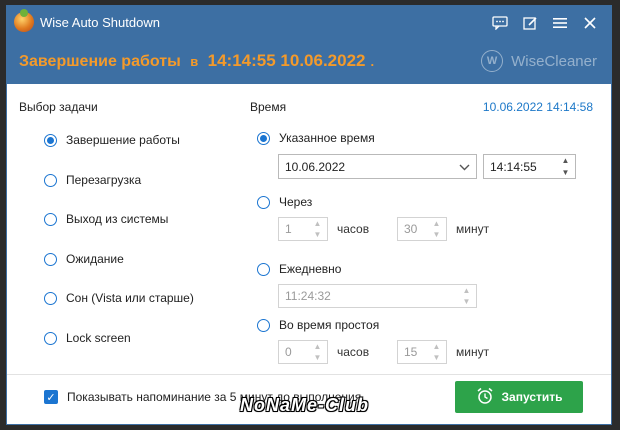 The image size is (620, 430). Describe the element at coordinates (560, 23) in the screenshot. I see `menu-icon` at that location.